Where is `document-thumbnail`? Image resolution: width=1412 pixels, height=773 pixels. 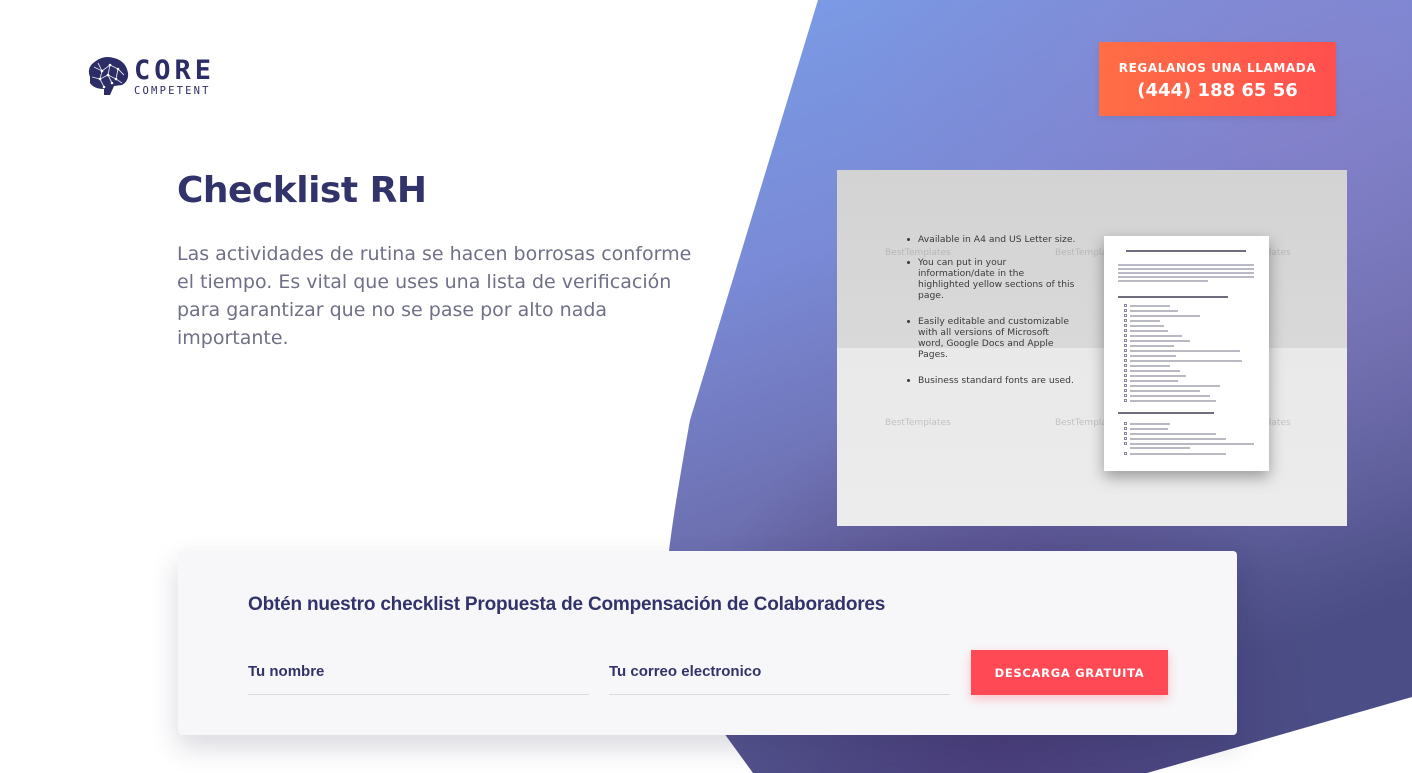 document-thumbnail is located at coordinates (1186, 353).